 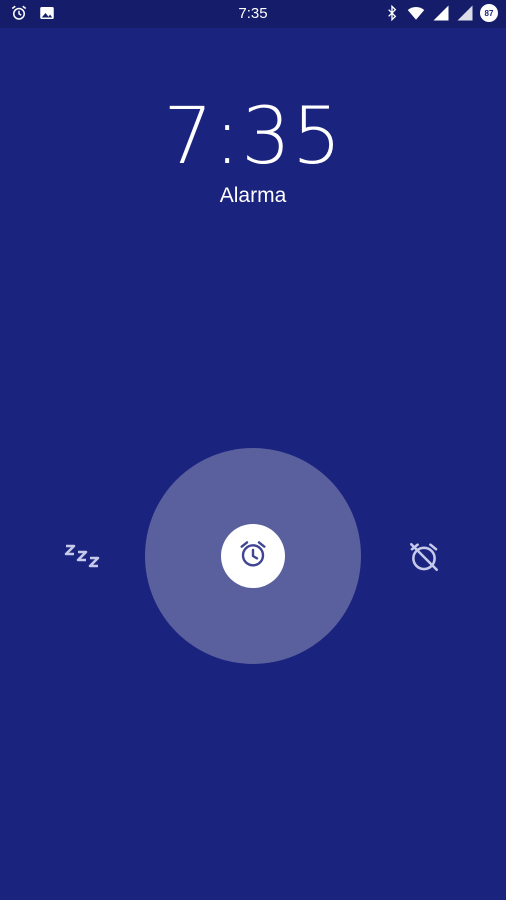 I want to click on snooze-button, so click(x=84, y=557).